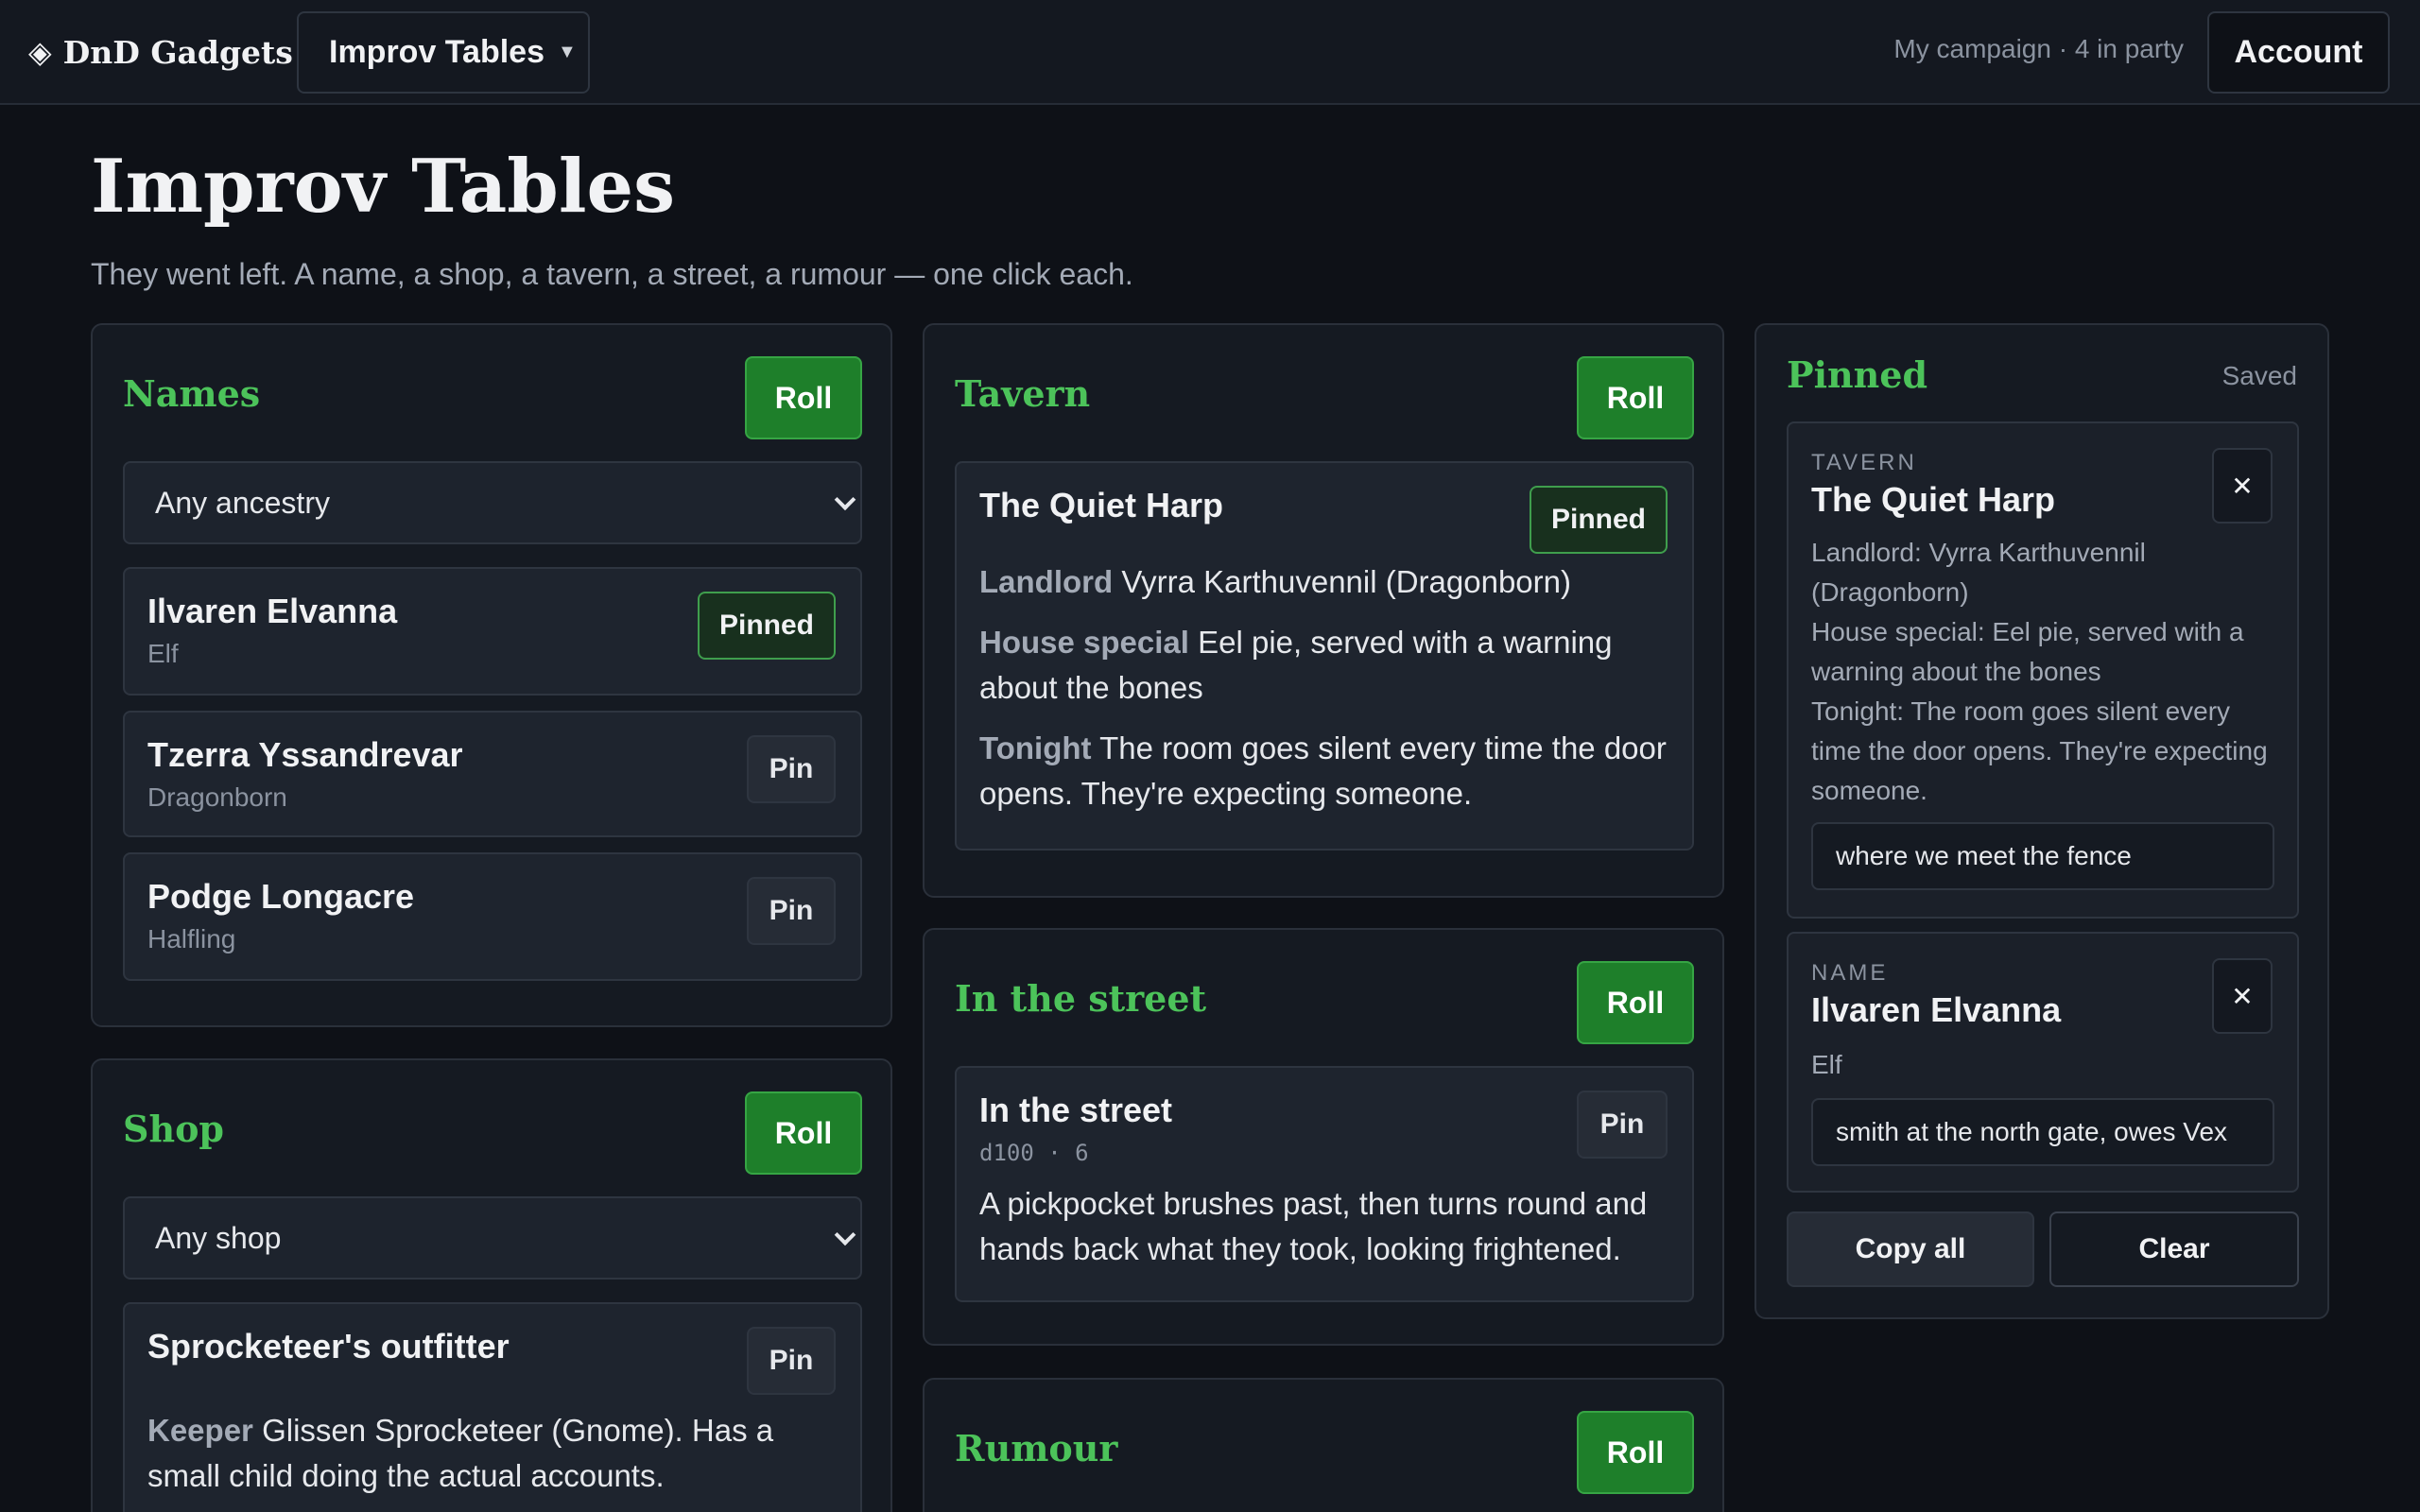 The width and height of the screenshot is (2420, 1512). What do you see at coordinates (1857, 374) in the screenshot?
I see `pinned-title: Pinned` at bounding box center [1857, 374].